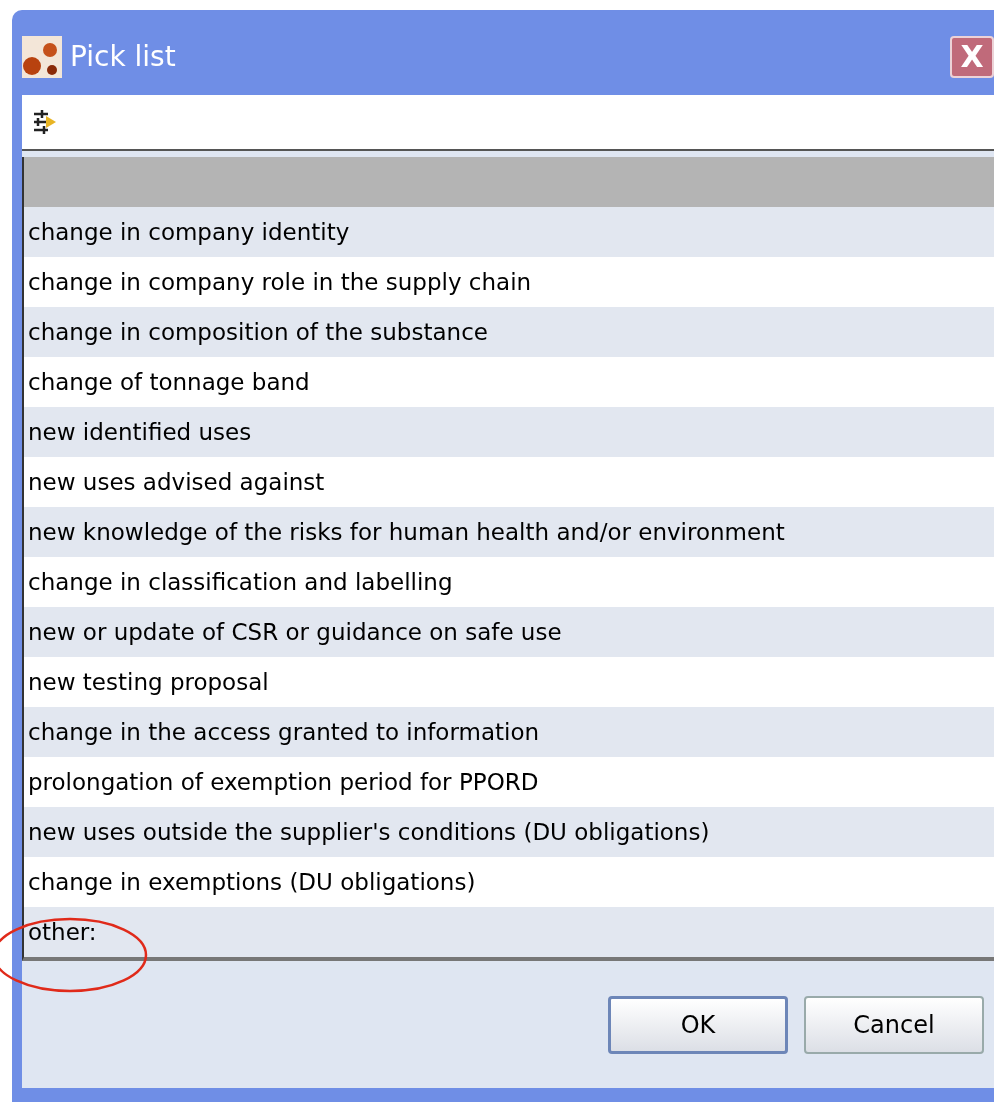 The width and height of the screenshot is (994, 1102). Describe the element at coordinates (123, 56) in the screenshot. I see `window-title: Pick list` at that location.